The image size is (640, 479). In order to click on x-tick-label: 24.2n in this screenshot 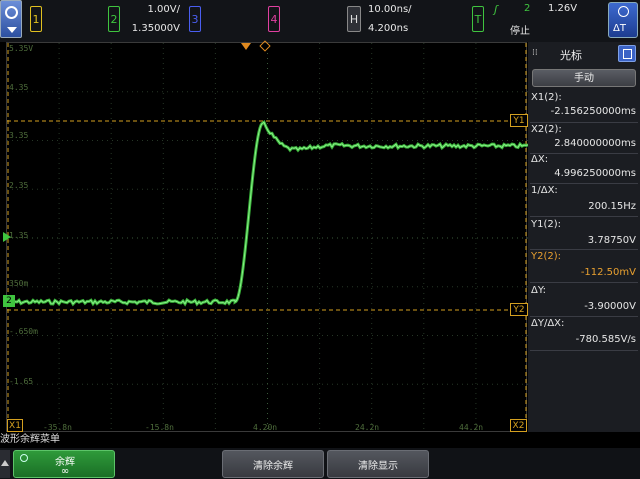, I will do `click(367, 427)`.